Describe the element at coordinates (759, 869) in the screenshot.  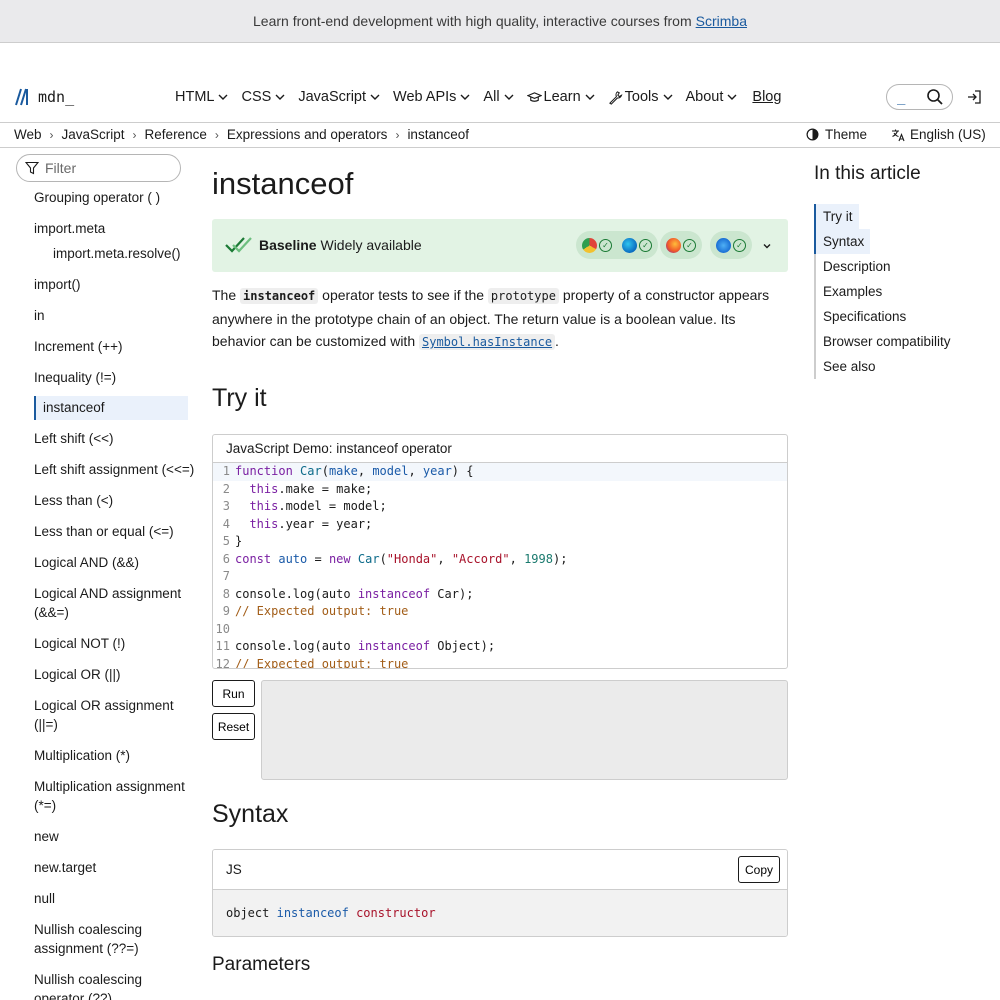
I see `copy-button: Copy` at that location.